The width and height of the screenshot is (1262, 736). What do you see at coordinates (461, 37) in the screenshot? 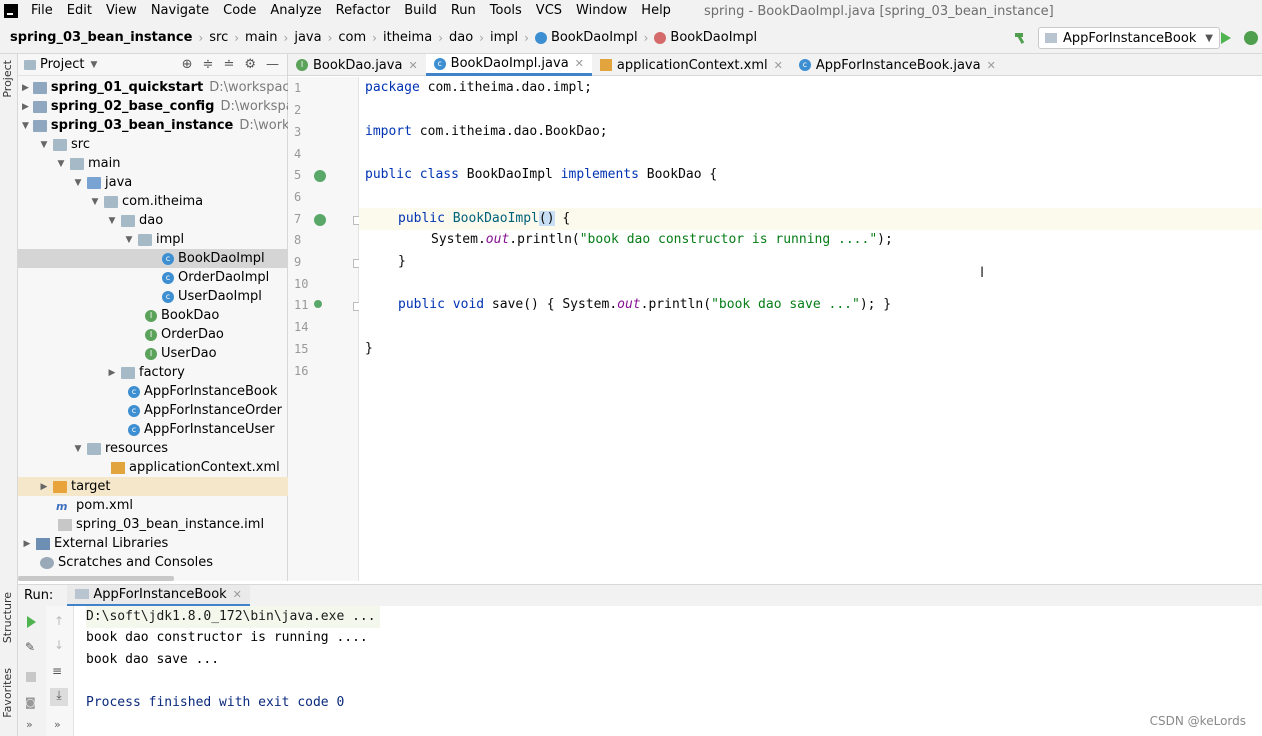
I see `breadcrumb-dao: dao` at bounding box center [461, 37].